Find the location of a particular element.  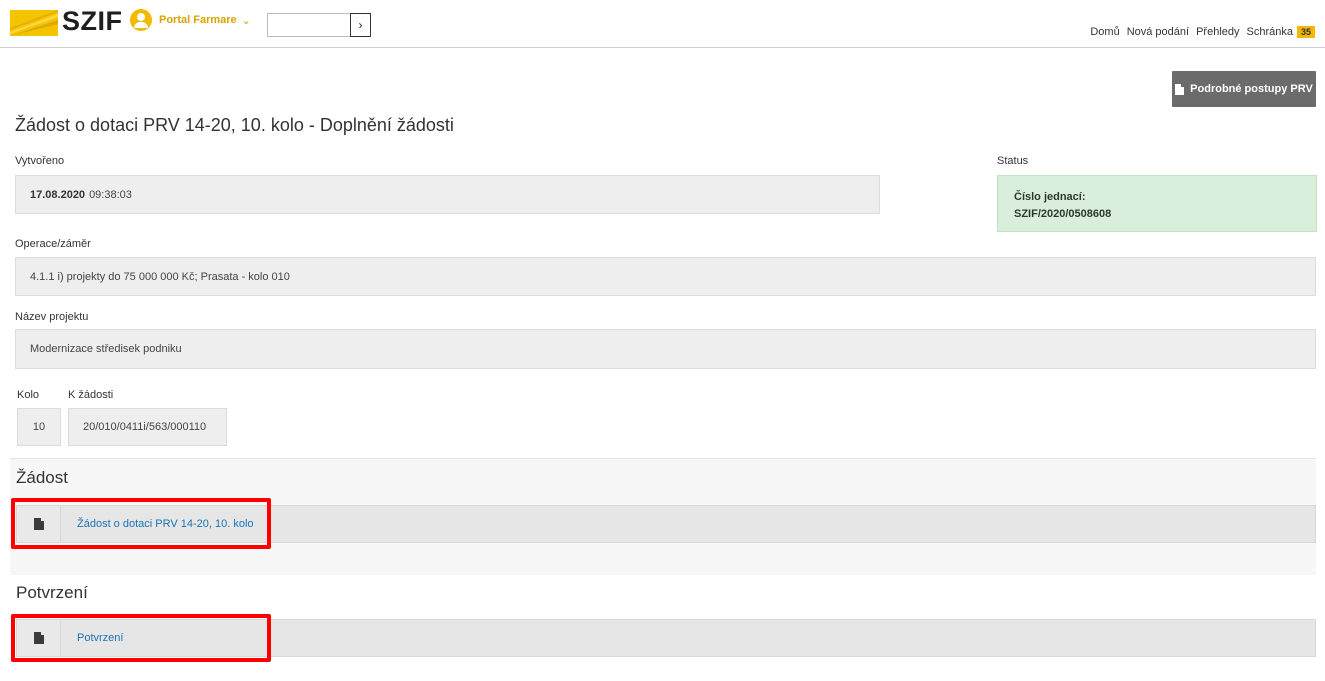

created-time: 09:38:03 is located at coordinates (110, 194).